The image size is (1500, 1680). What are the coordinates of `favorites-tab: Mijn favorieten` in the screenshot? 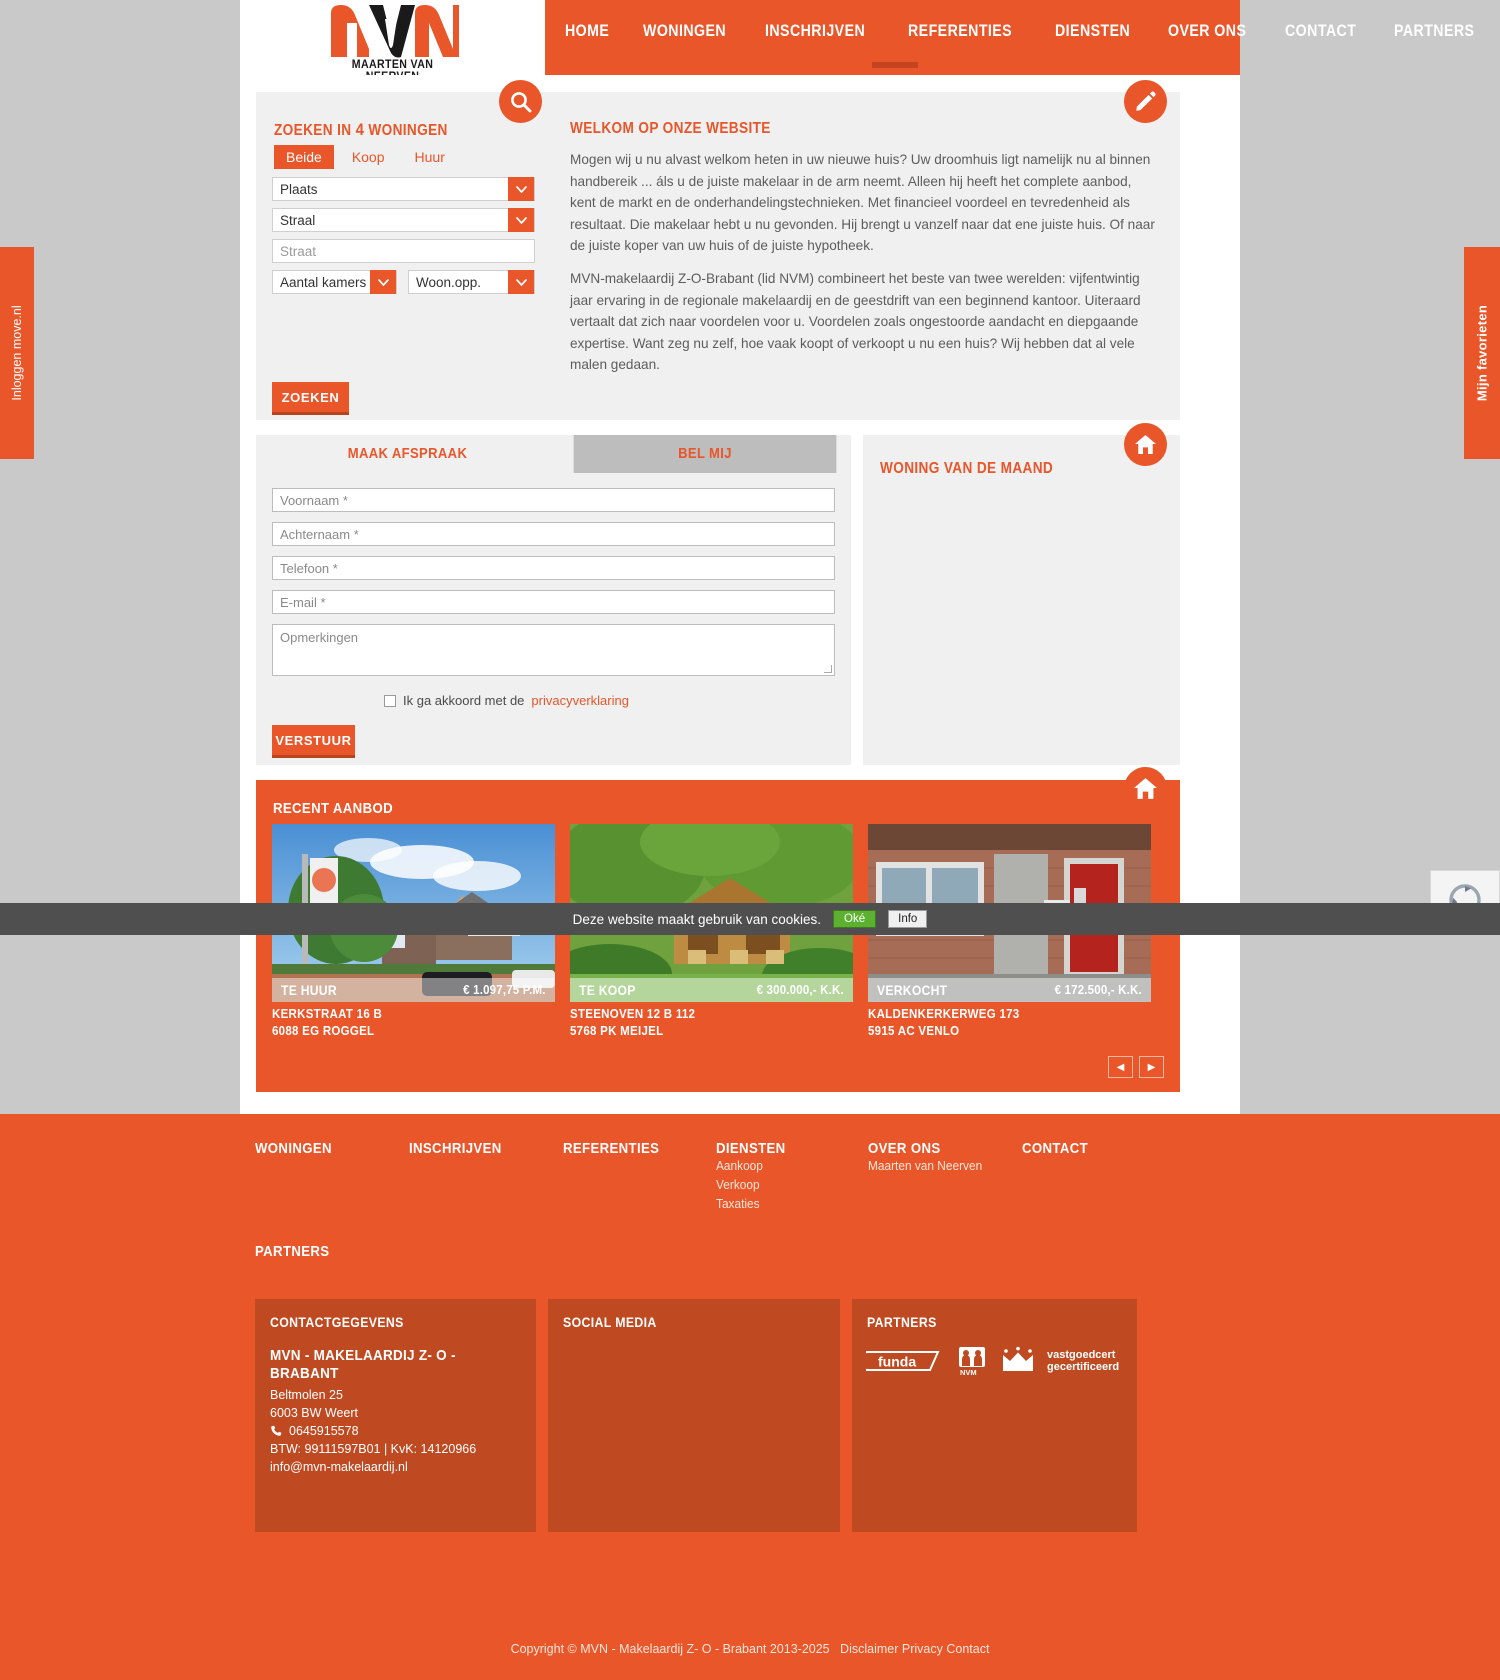 It's located at (1482, 353).